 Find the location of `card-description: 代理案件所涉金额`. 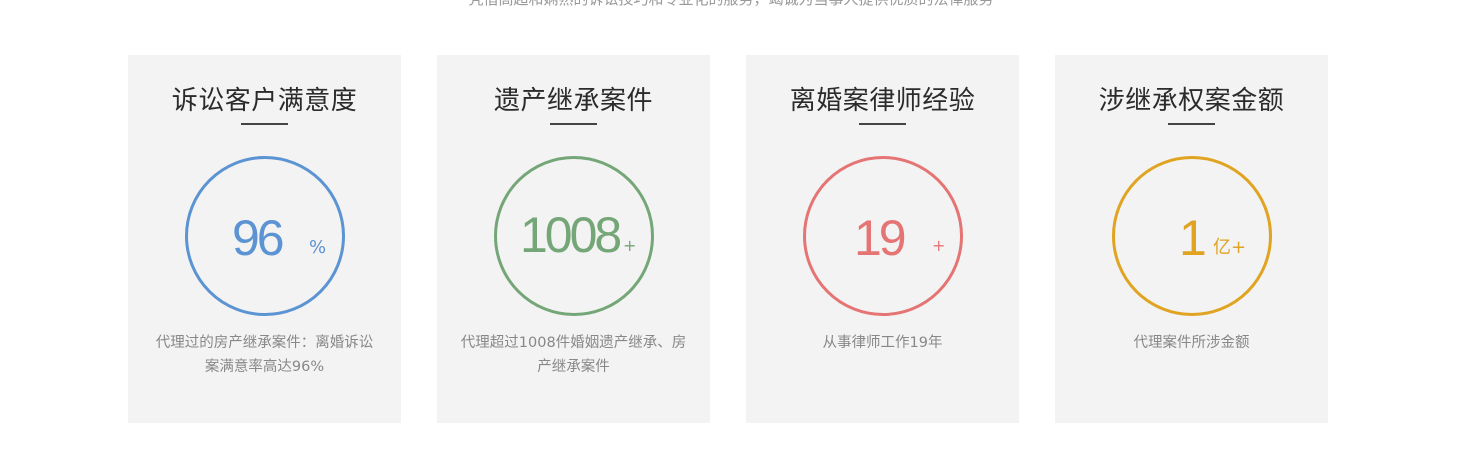

card-description: 代理案件所涉金额 is located at coordinates (1191, 343).